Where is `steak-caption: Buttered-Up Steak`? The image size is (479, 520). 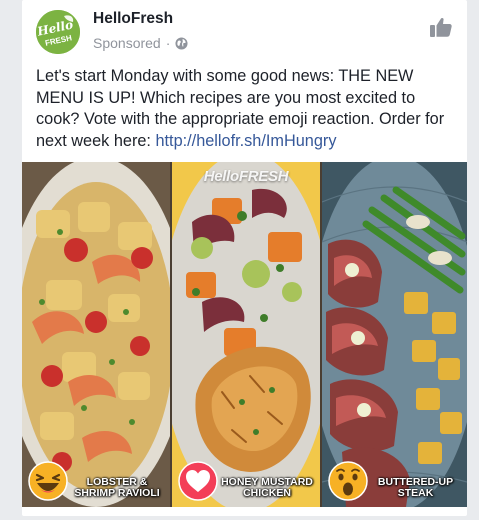
steak-caption: Buttered-Up Steak is located at coordinates (415, 488).